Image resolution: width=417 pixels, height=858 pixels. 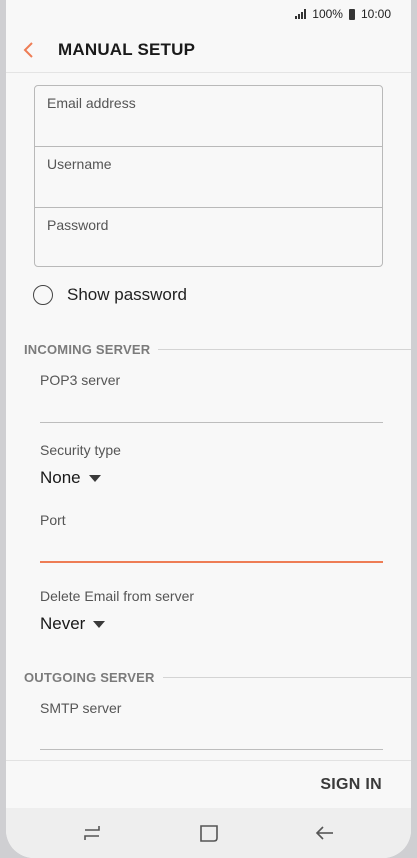 I want to click on action-bar-divider, so click(x=208, y=760).